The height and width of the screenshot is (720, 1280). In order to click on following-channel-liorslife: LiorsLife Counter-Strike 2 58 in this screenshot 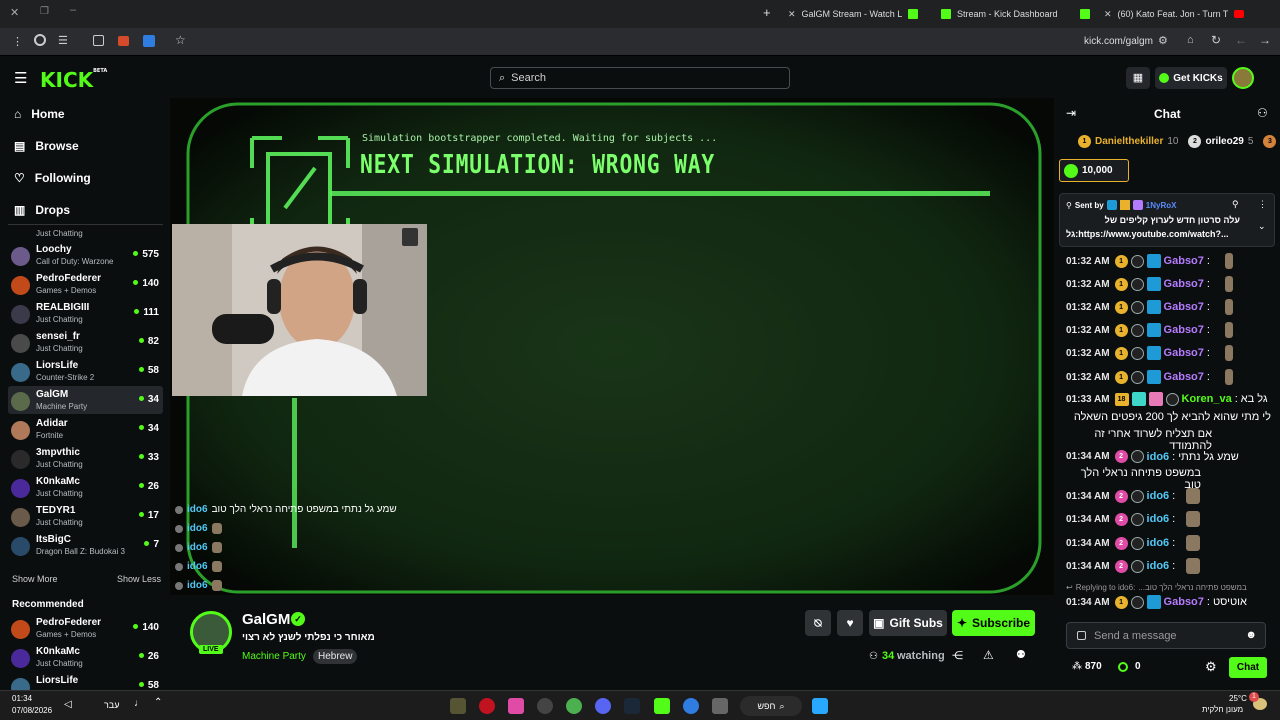, I will do `click(85, 371)`.